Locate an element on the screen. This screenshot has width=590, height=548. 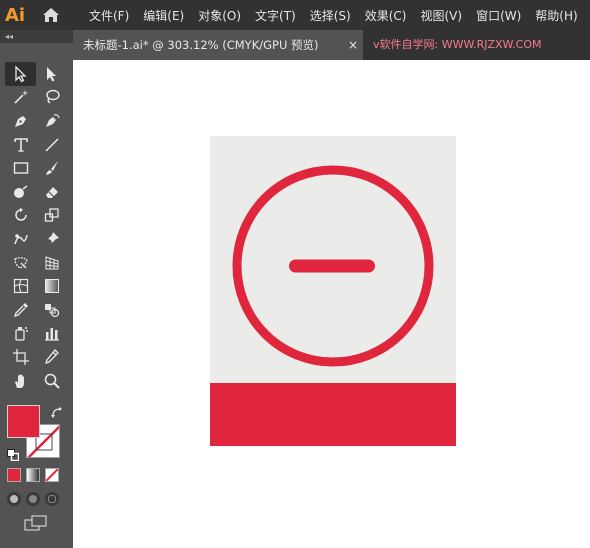
type-tool is located at coordinates (20, 145).